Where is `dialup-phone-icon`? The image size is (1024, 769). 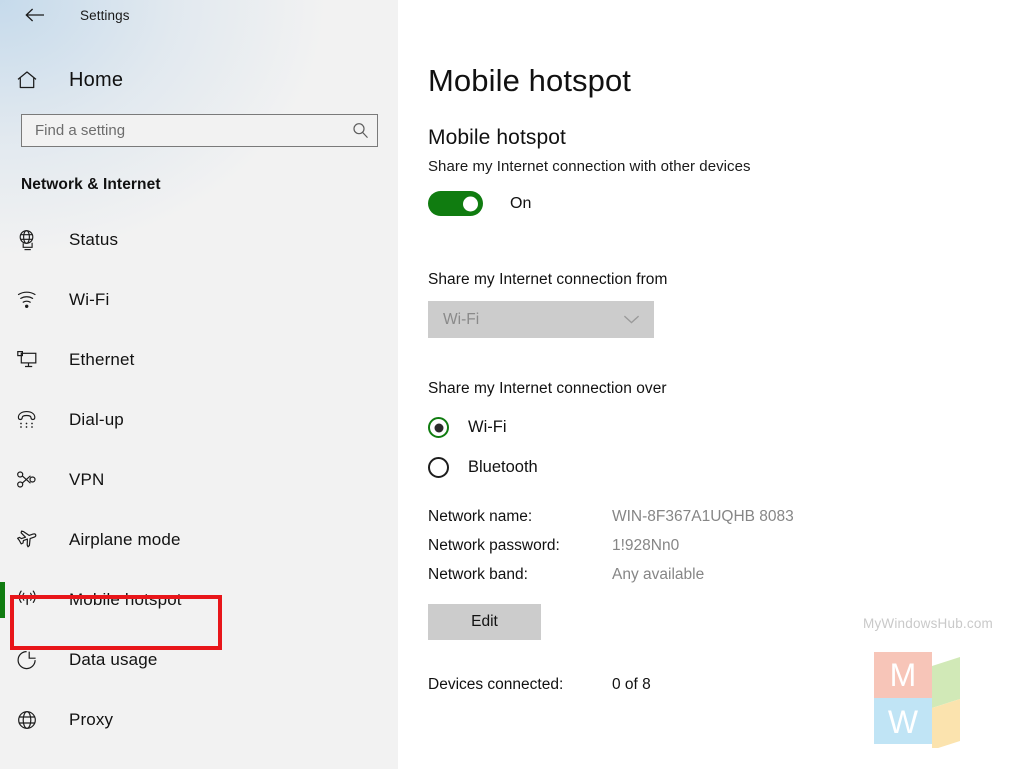 dialup-phone-icon is located at coordinates (33, 420).